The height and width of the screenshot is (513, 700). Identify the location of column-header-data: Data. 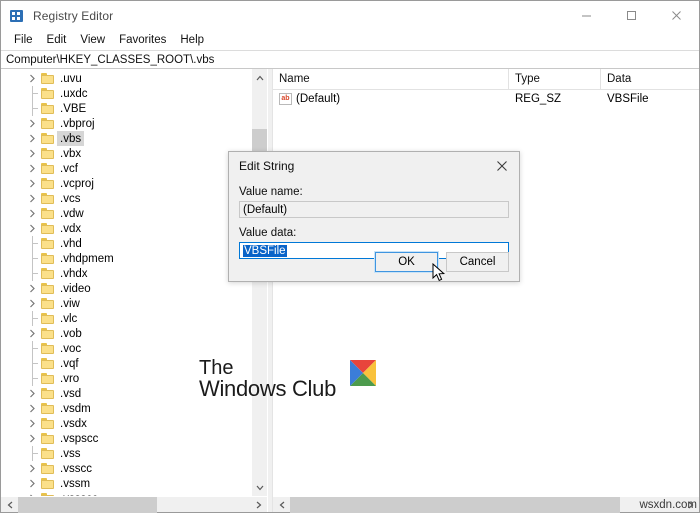
(650, 79).